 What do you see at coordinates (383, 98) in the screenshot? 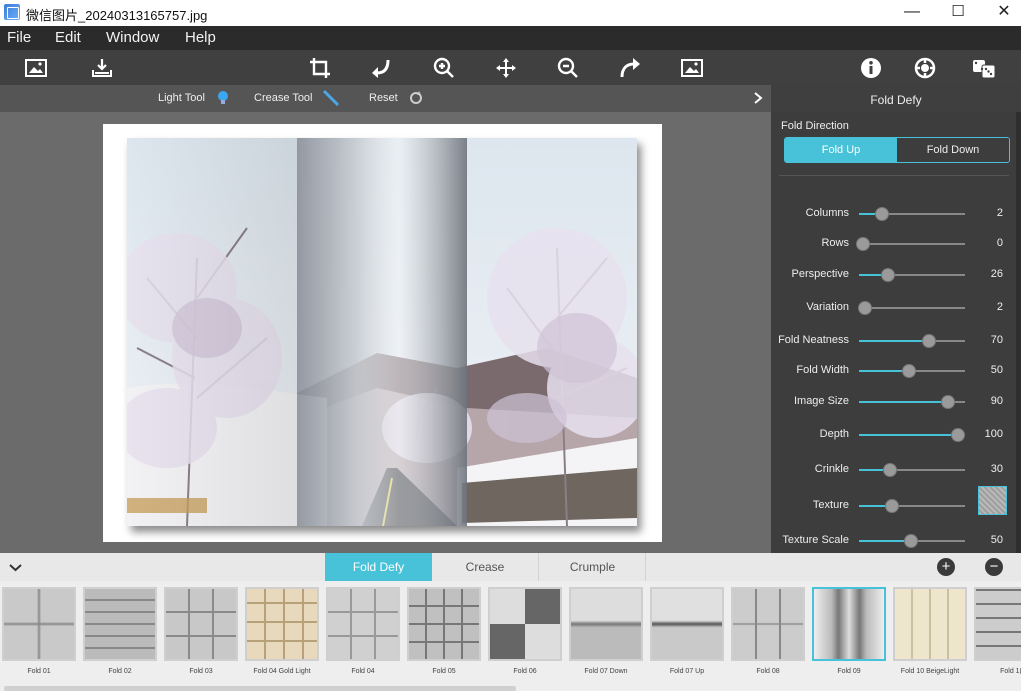
I see `reset-label: Reset` at bounding box center [383, 98].